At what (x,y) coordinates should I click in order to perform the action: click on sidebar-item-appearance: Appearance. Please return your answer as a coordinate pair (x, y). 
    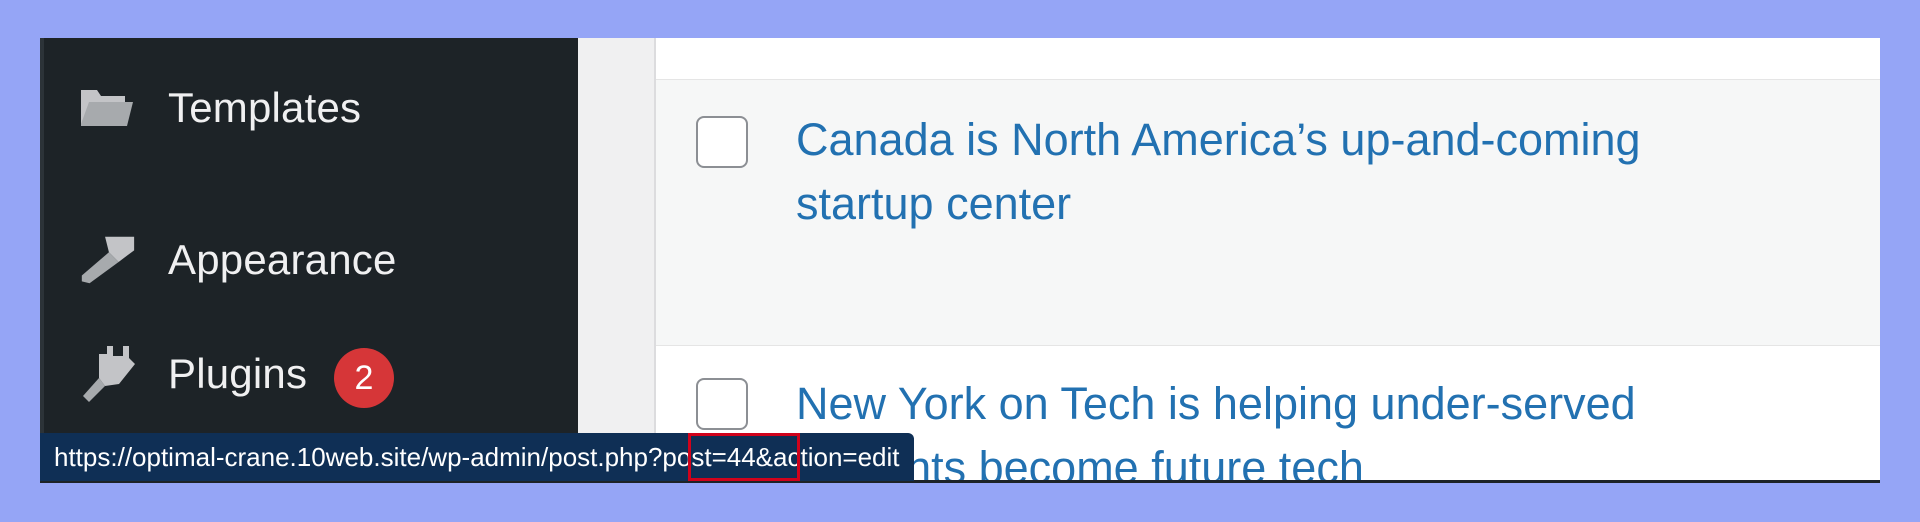
    Looking at the image, I should click on (313, 260).